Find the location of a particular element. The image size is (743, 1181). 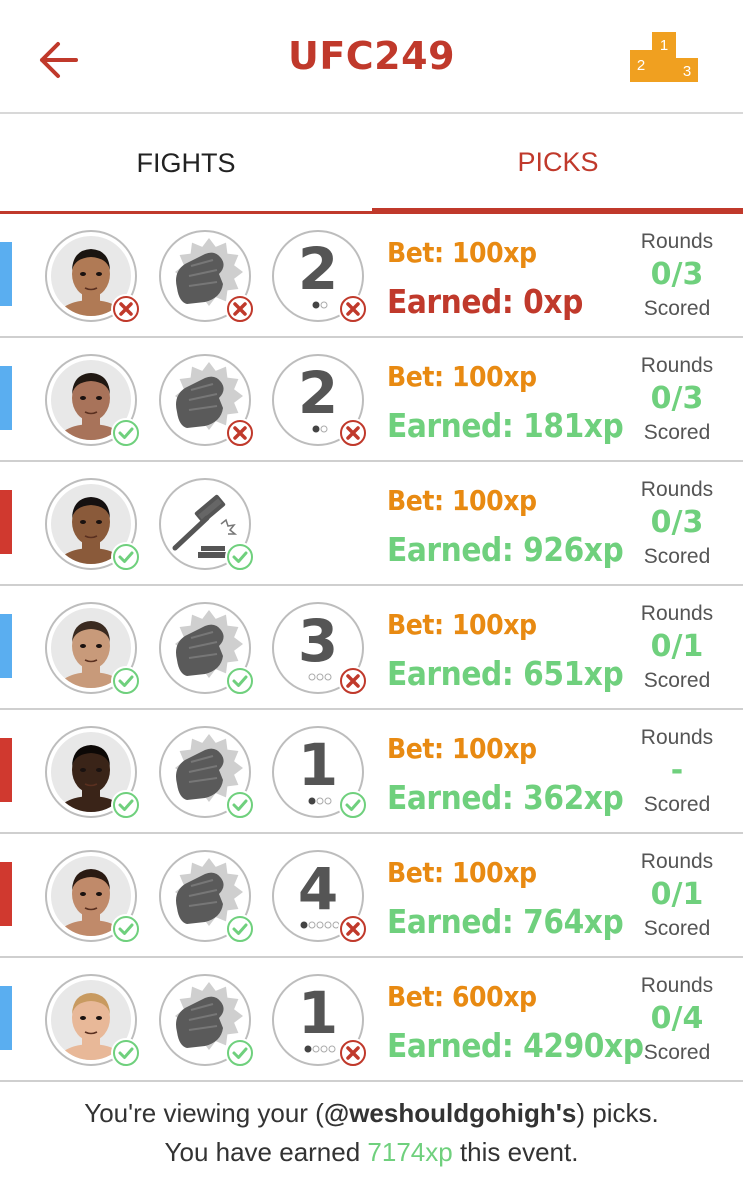

pick-row: 1 Bet: 600xp Earned: 4290xp Rounds 0/4 Scored is located at coordinates (371, 1020).